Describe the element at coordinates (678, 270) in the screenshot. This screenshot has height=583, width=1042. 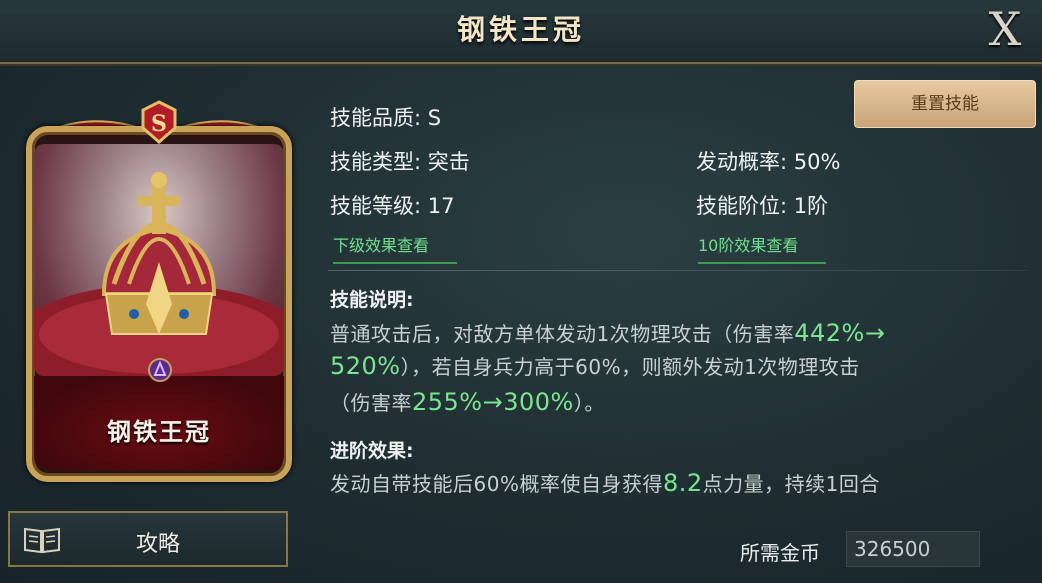
I see `section-divider` at that location.